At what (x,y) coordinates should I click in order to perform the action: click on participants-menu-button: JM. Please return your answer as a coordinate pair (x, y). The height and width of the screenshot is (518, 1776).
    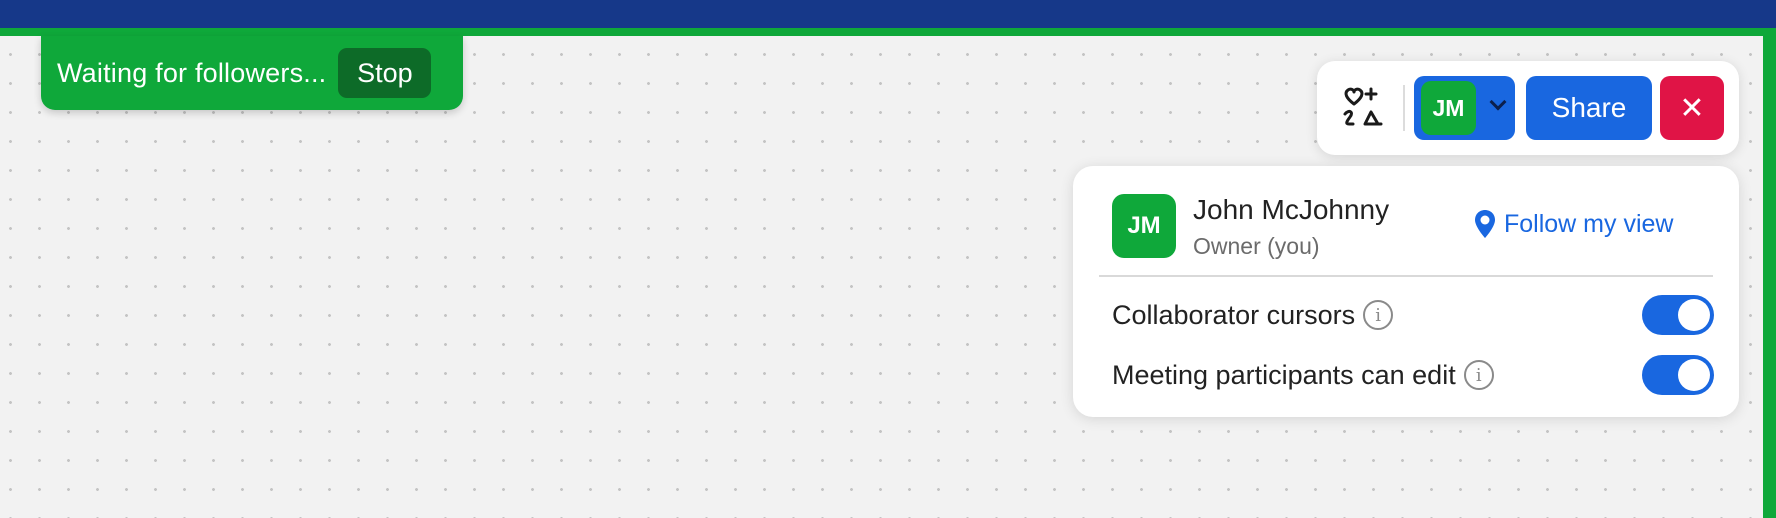
    Looking at the image, I should click on (1464, 108).